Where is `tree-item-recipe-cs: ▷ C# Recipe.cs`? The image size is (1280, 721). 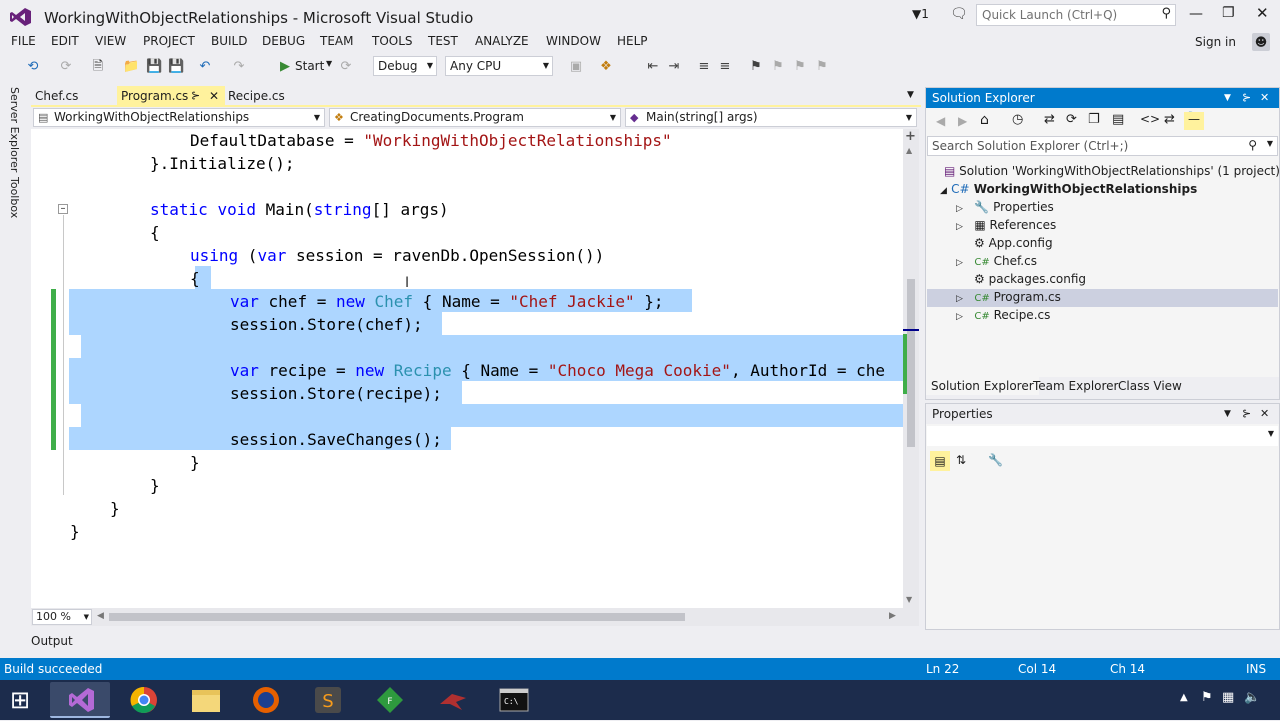
tree-item-recipe-cs: ▷ C# Recipe.cs is located at coordinates (1003, 315).